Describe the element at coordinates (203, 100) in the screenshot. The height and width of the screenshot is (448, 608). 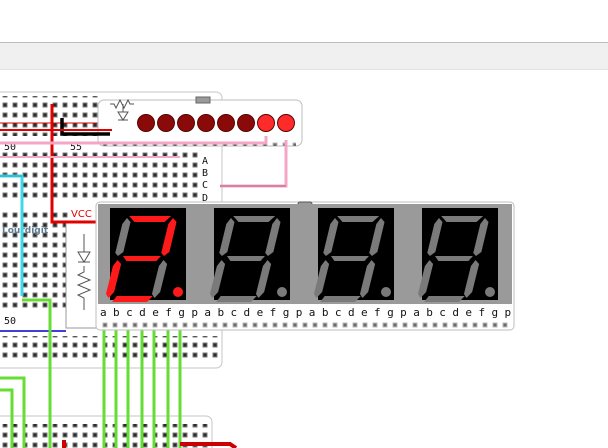
I see `module-handle` at that location.